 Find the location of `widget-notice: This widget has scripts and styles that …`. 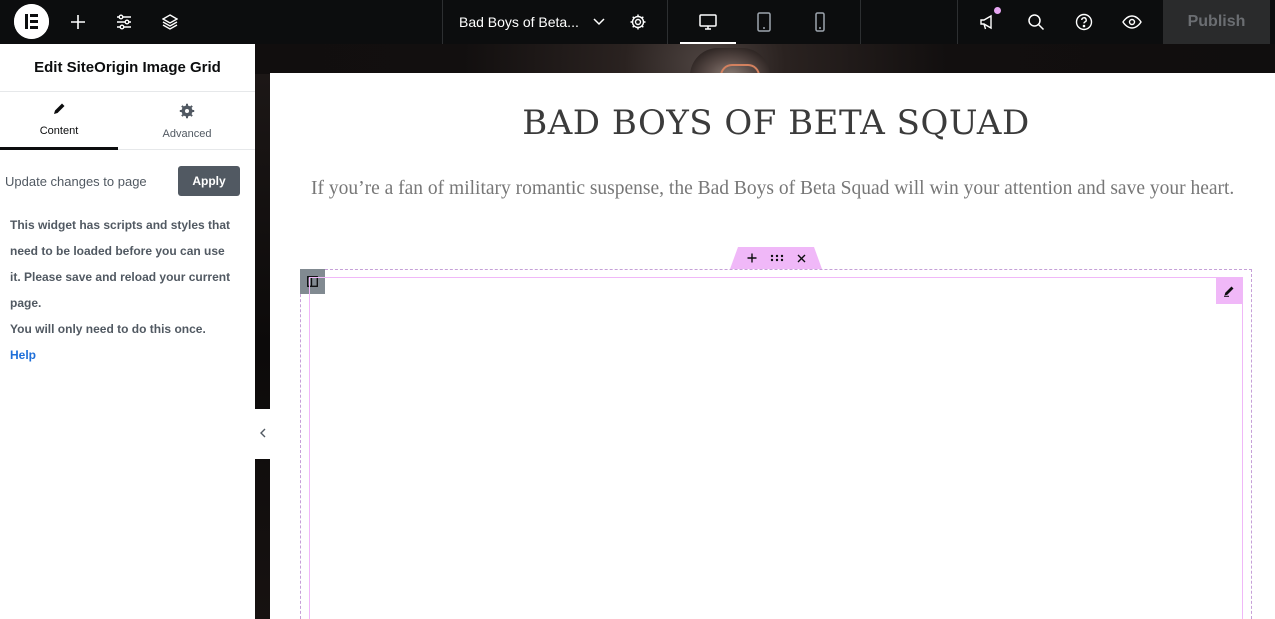

widget-notice: This widget has scripts and styles that … is located at coordinates (130, 290).